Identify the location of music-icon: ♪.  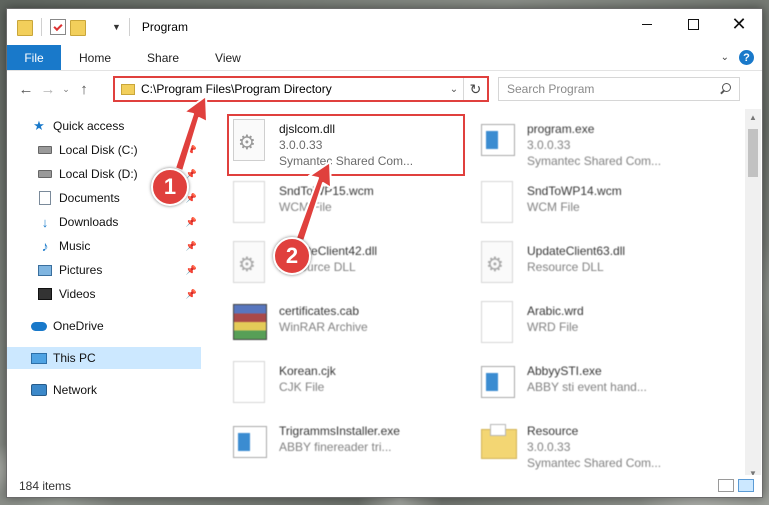
(45, 246).